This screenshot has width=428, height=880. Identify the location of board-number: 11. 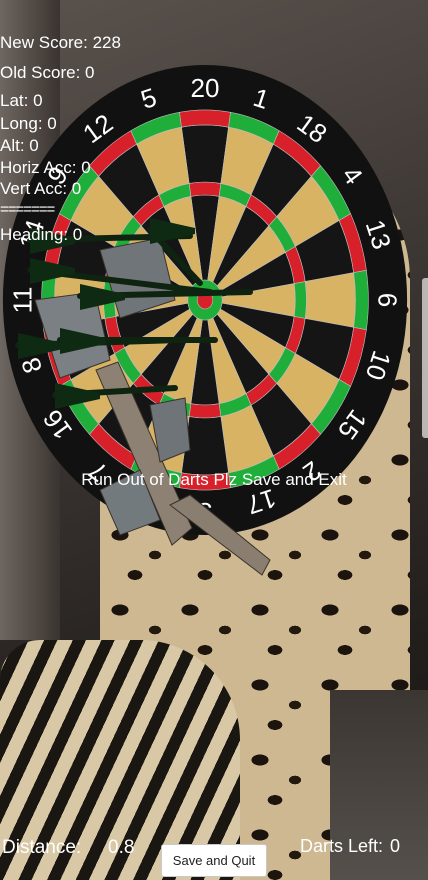
(23, 300).